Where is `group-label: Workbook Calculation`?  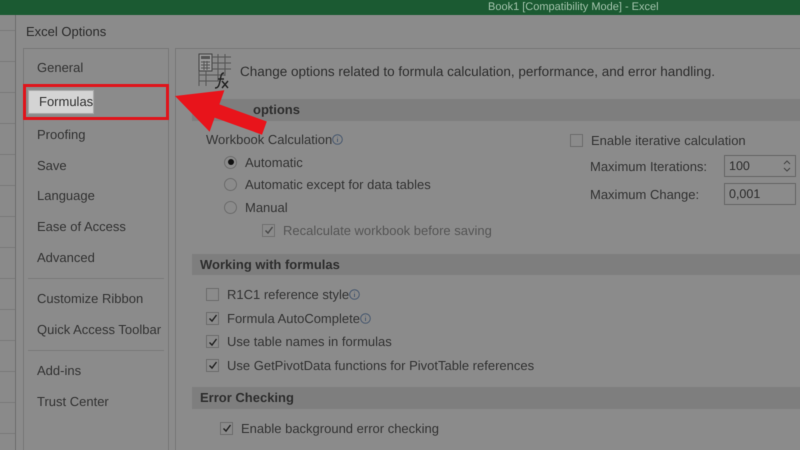 group-label: Workbook Calculation is located at coordinates (269, 140).